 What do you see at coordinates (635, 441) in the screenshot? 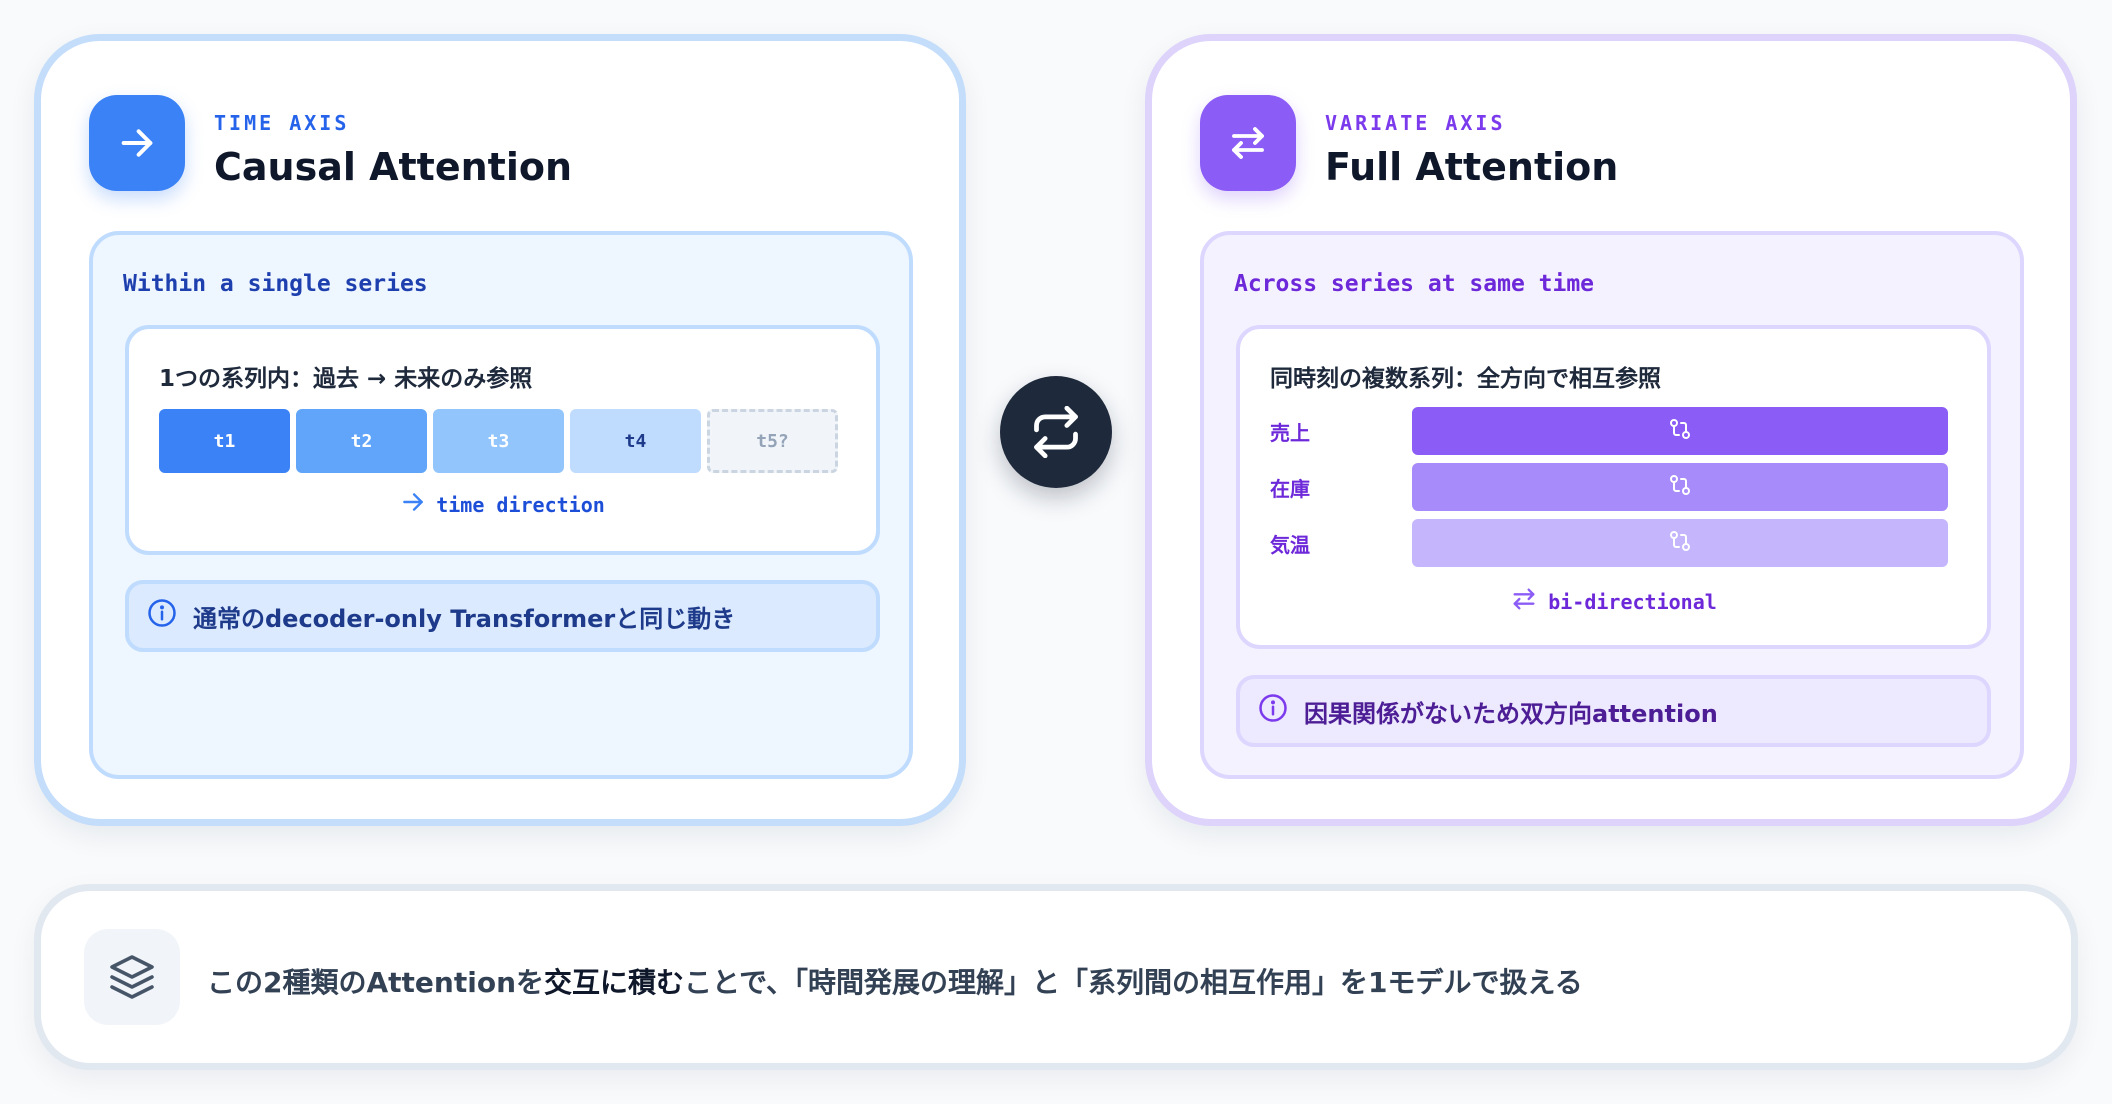
I see `token-t4: t4` at bounding box center [635, 441].